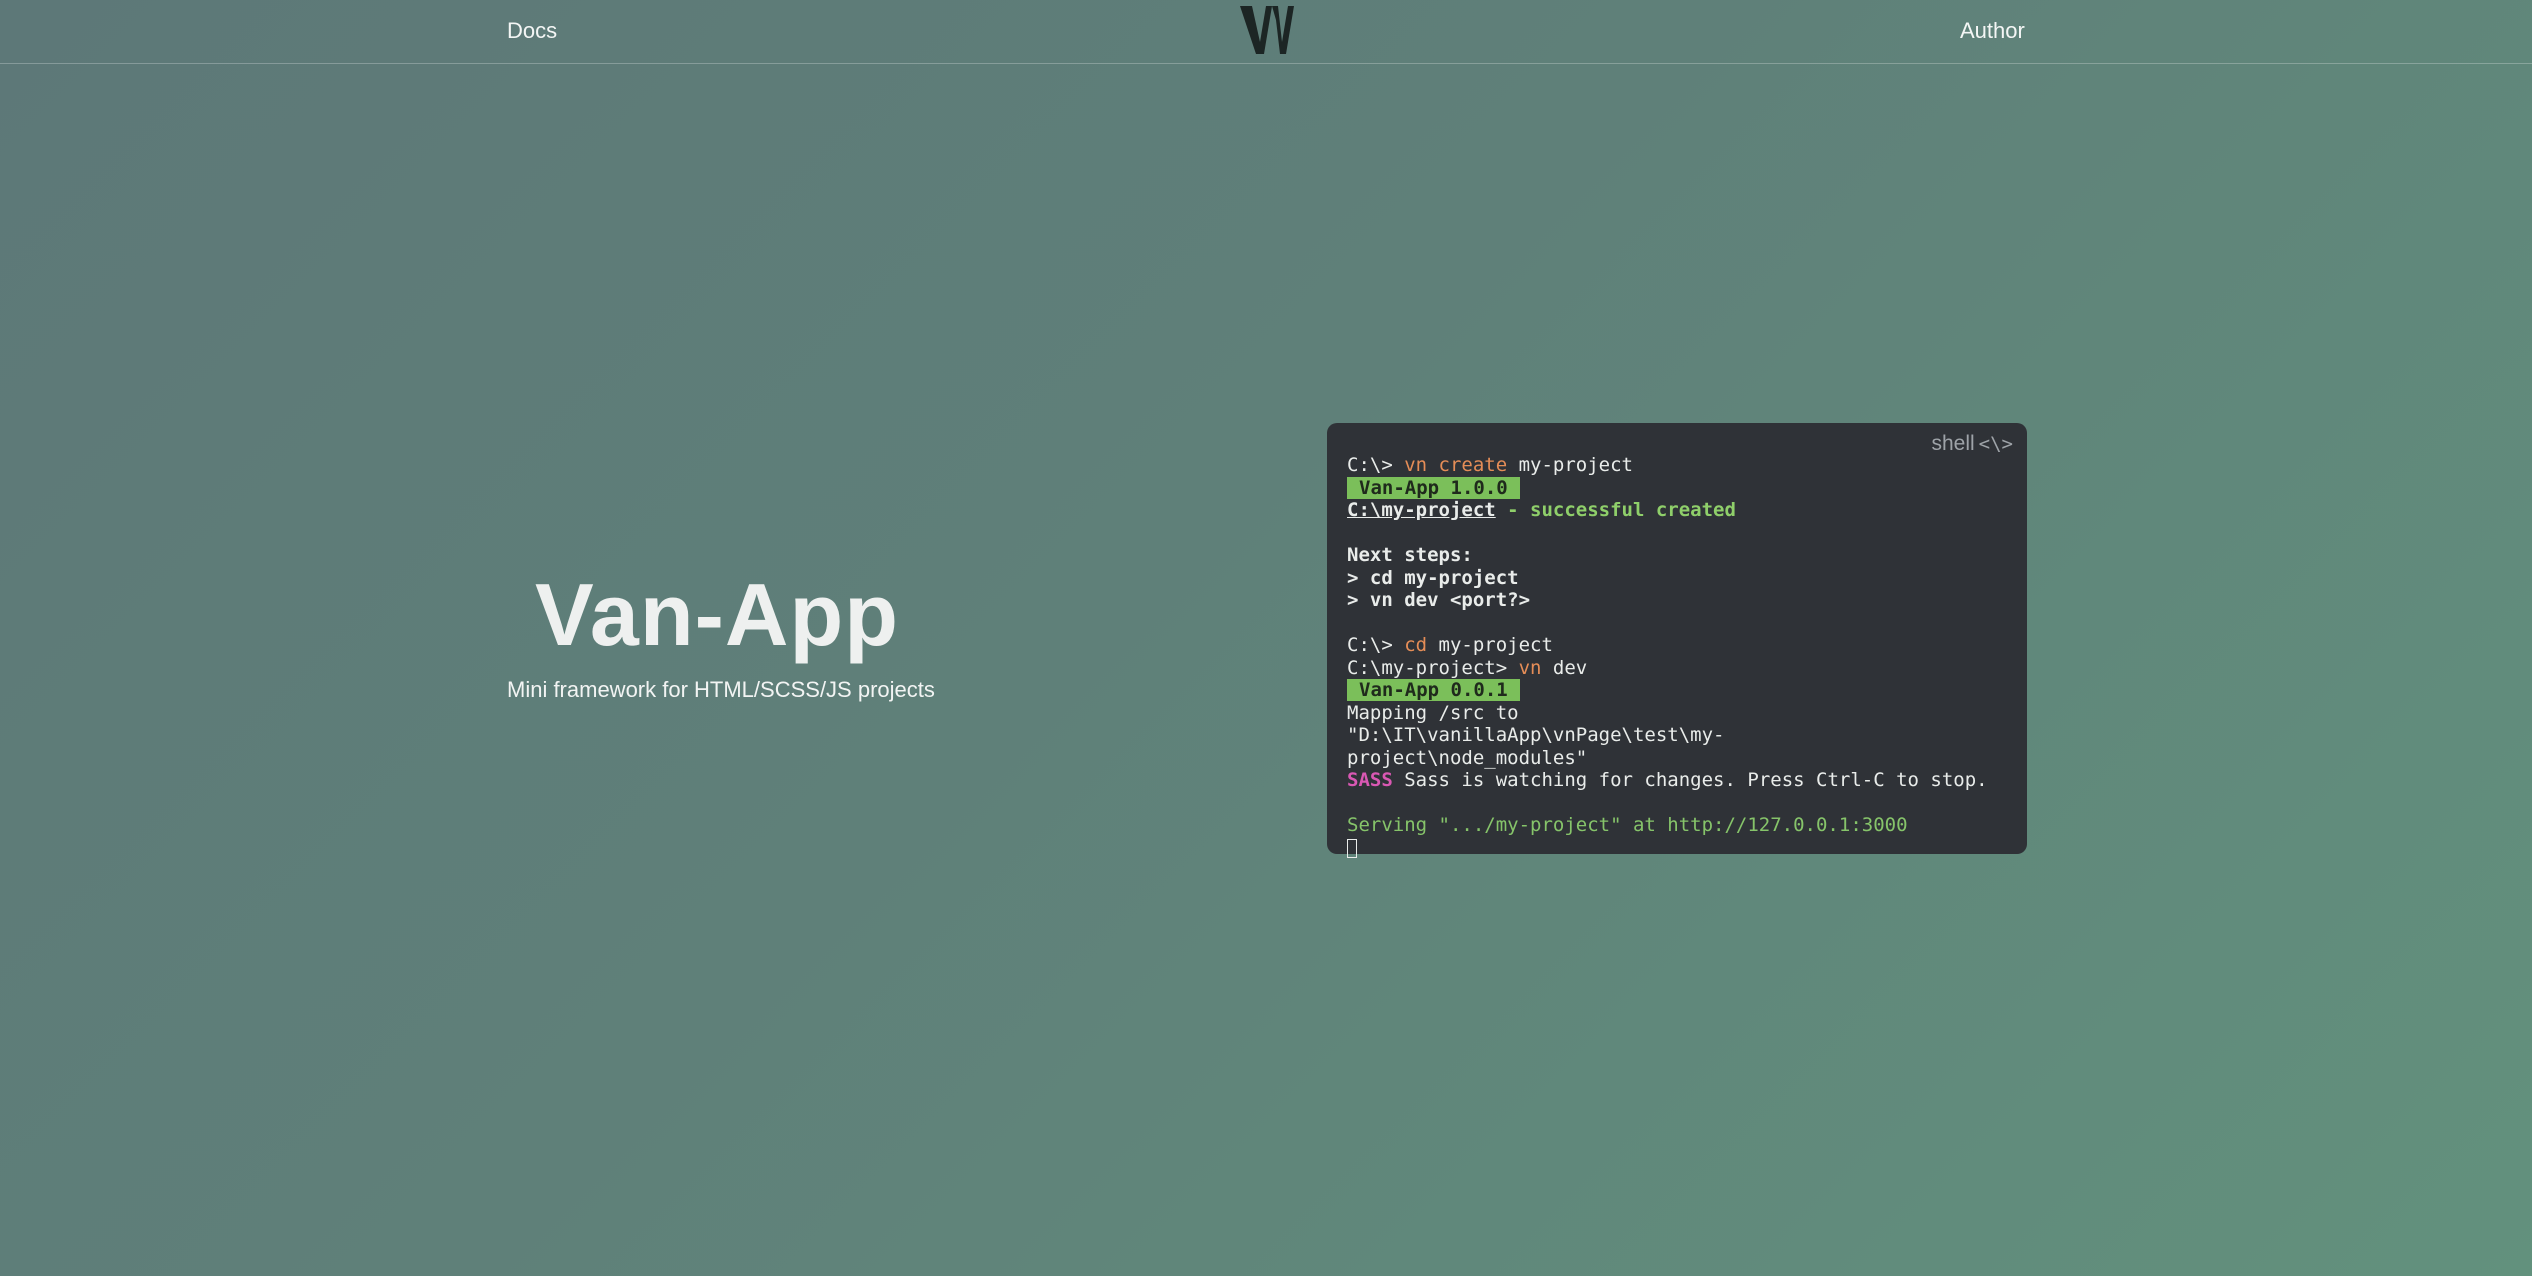 Image resolution: width=2532 pixels, height=1276 pixels. I want to click on terminal-line: C:\my-project> vn dev, so click(1677, 668).